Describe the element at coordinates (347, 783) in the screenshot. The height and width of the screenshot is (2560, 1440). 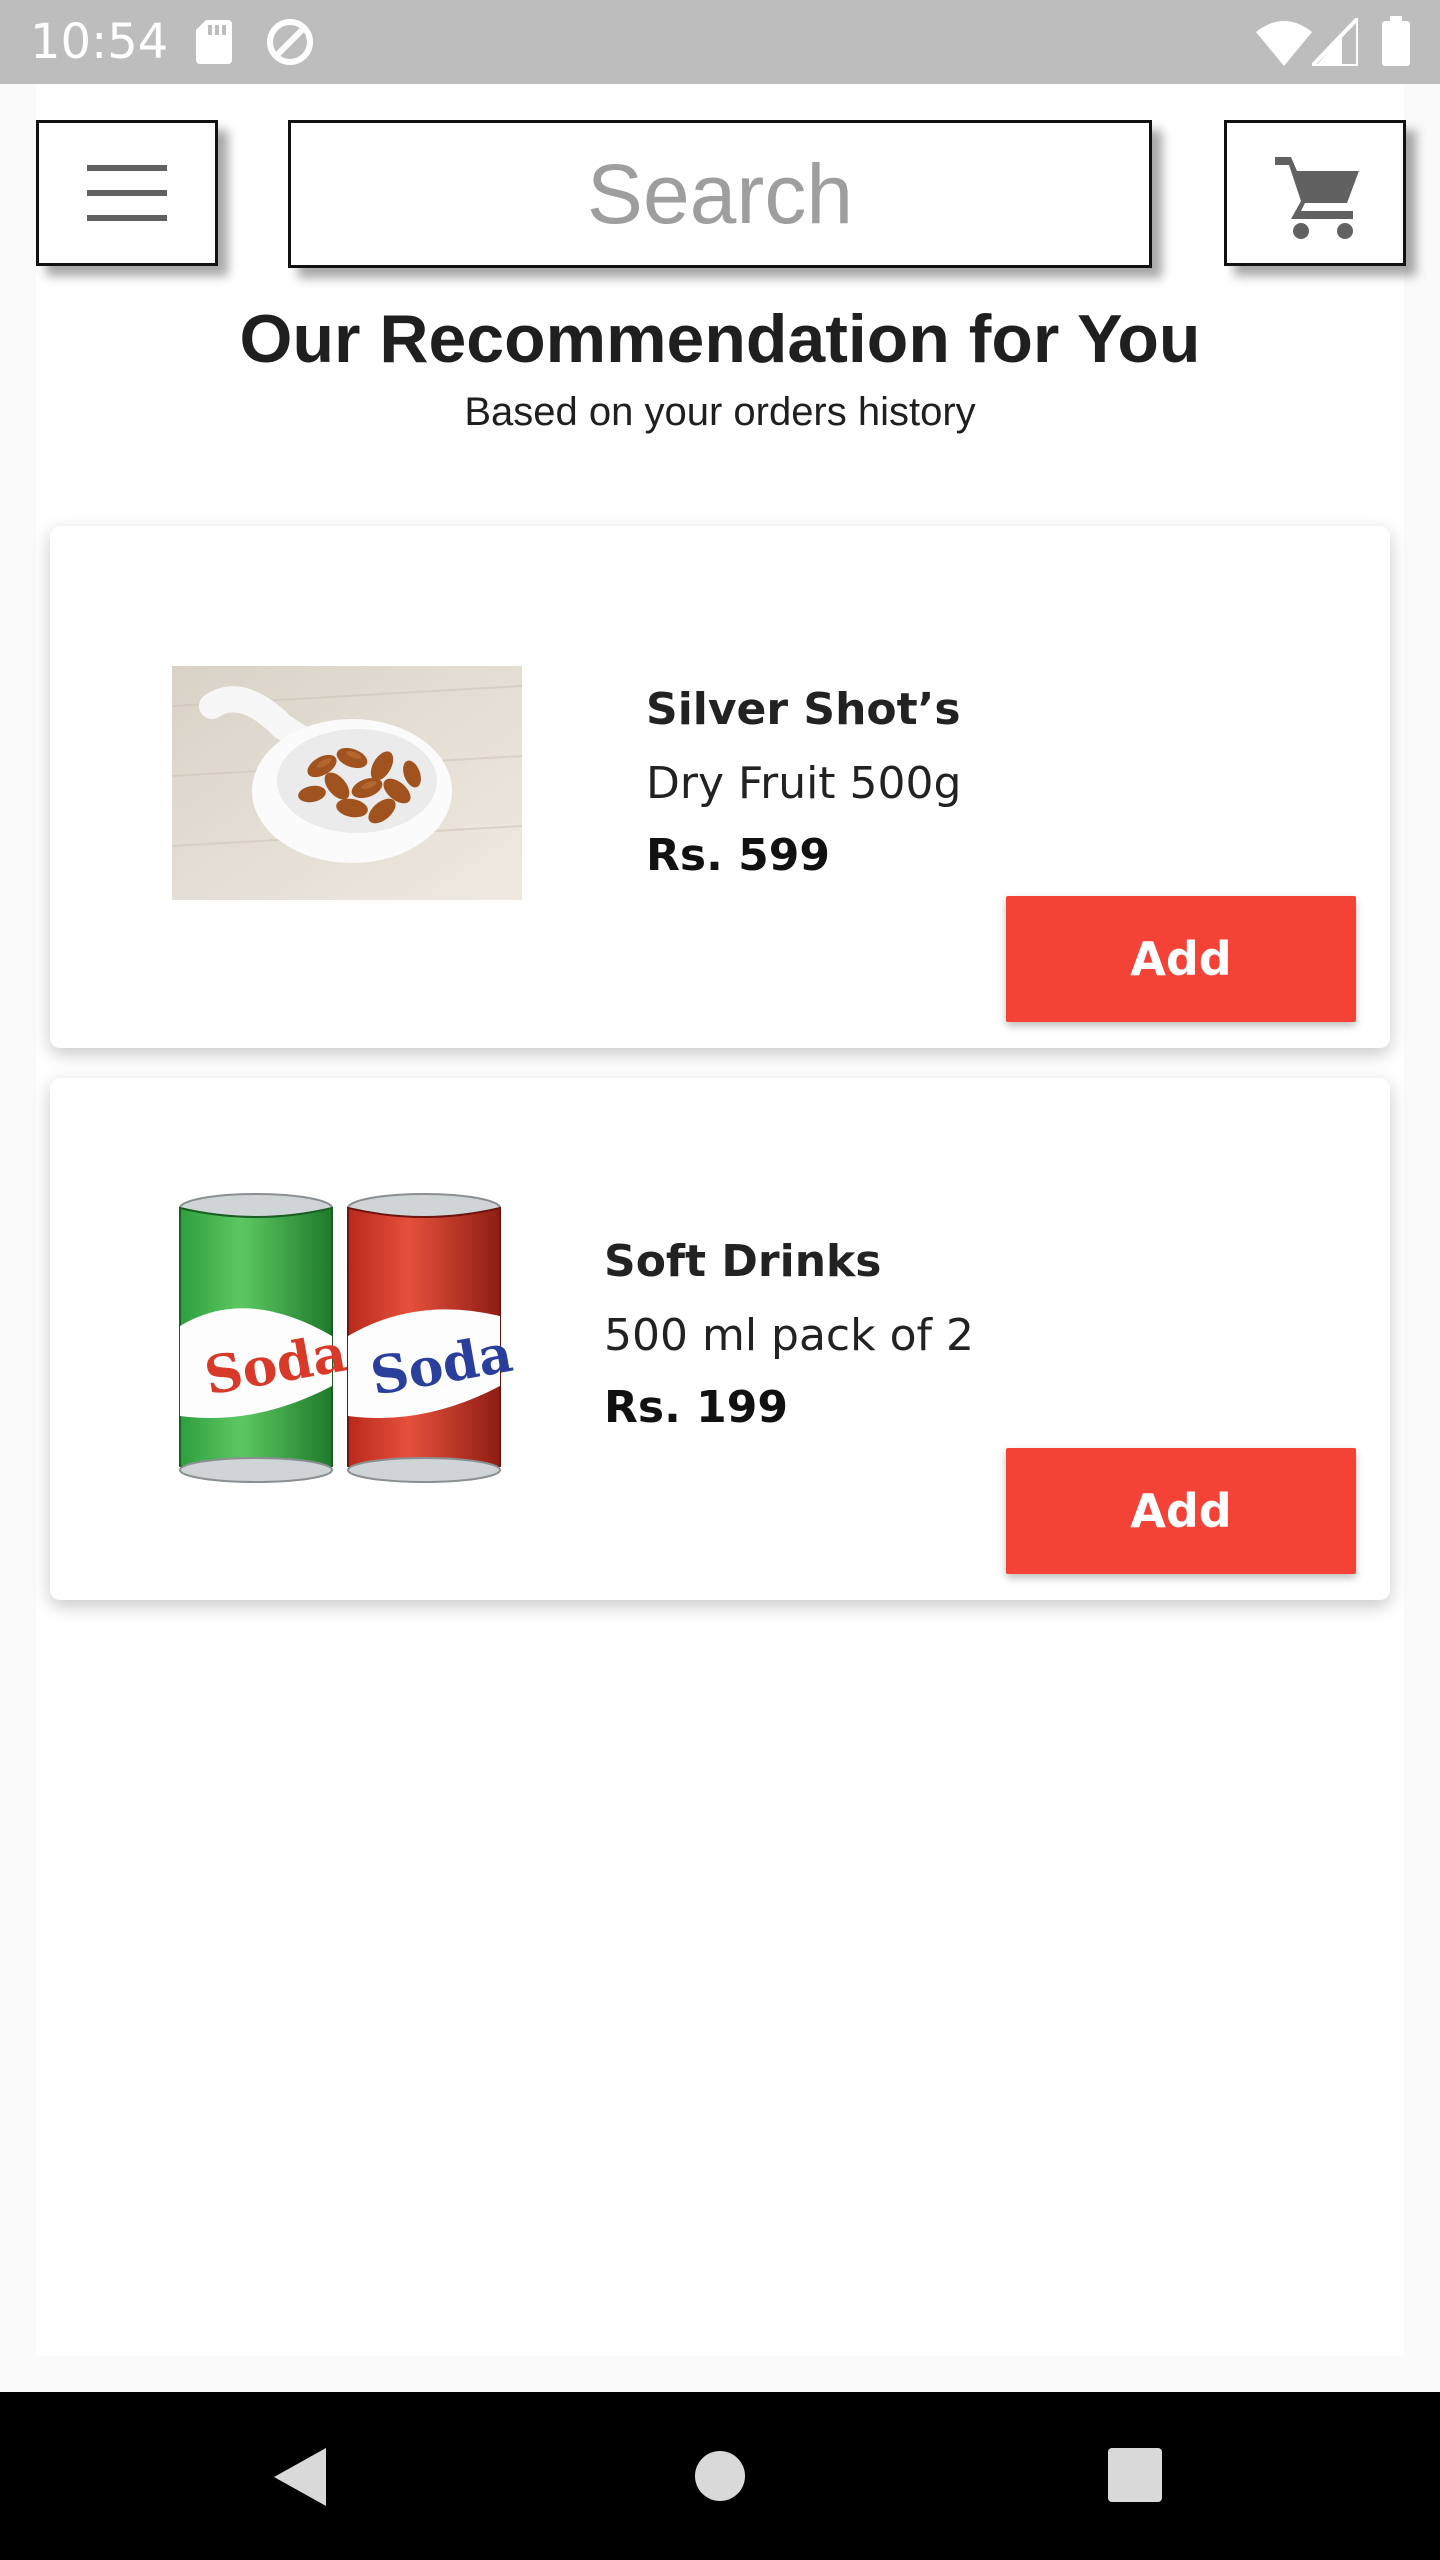
I see `almonds-image` at that location.